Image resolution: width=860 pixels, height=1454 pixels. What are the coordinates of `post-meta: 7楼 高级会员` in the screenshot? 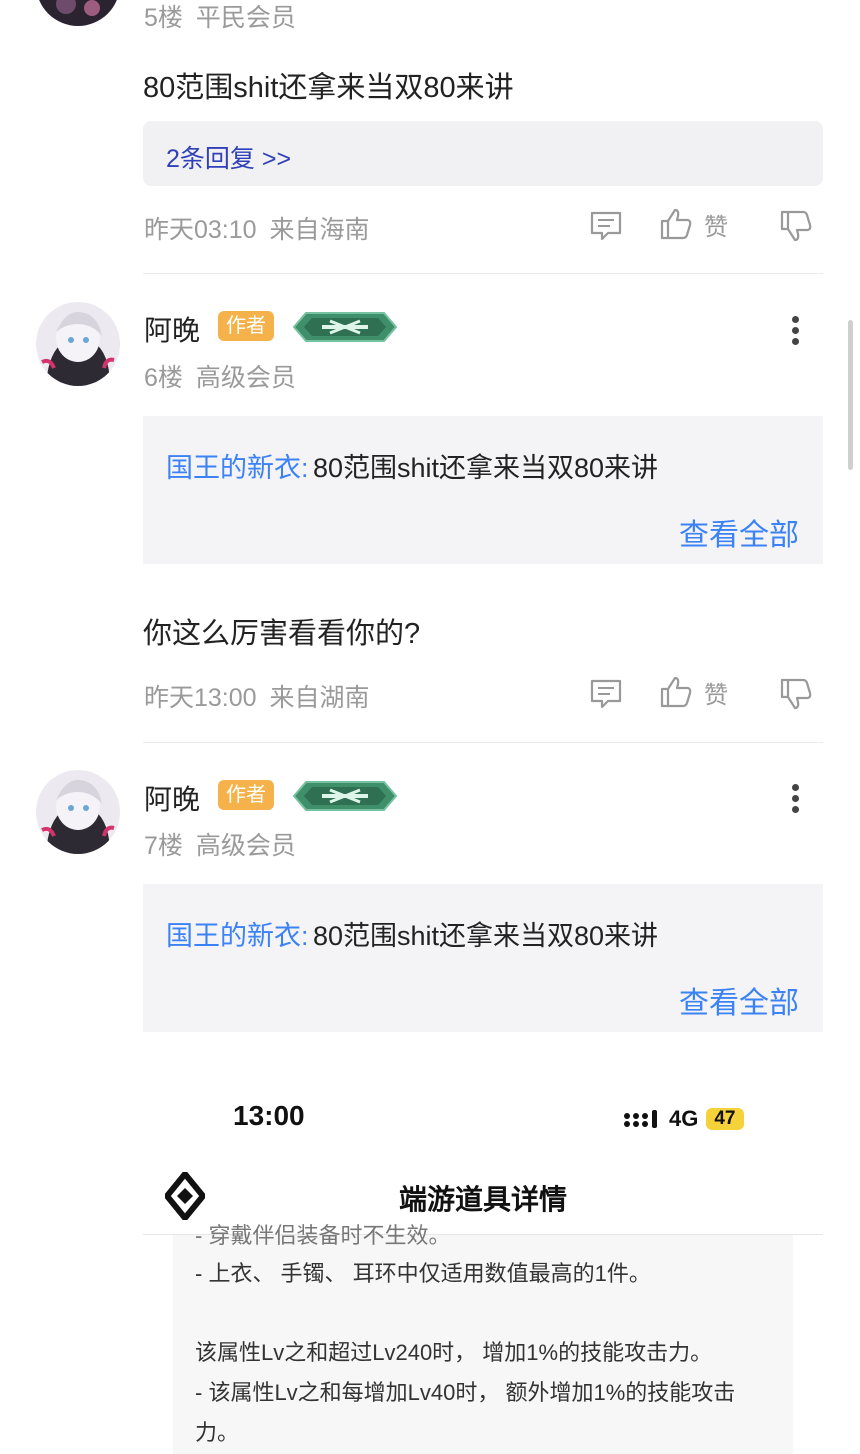 It's located at (220, 844).